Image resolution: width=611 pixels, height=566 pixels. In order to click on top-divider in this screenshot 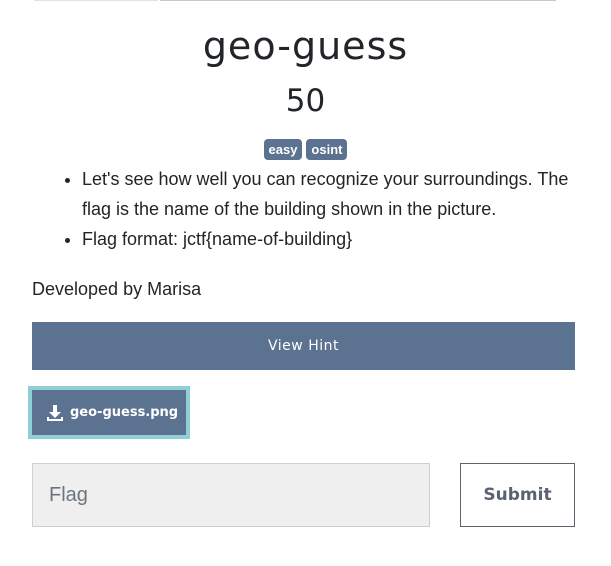, I will do `click(305, 1)`.